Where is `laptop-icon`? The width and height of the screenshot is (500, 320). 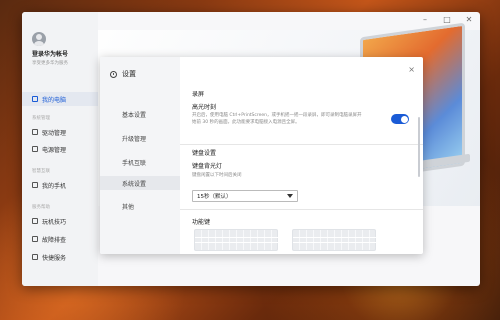 laptop-icon is located at coordinates (35, 99).